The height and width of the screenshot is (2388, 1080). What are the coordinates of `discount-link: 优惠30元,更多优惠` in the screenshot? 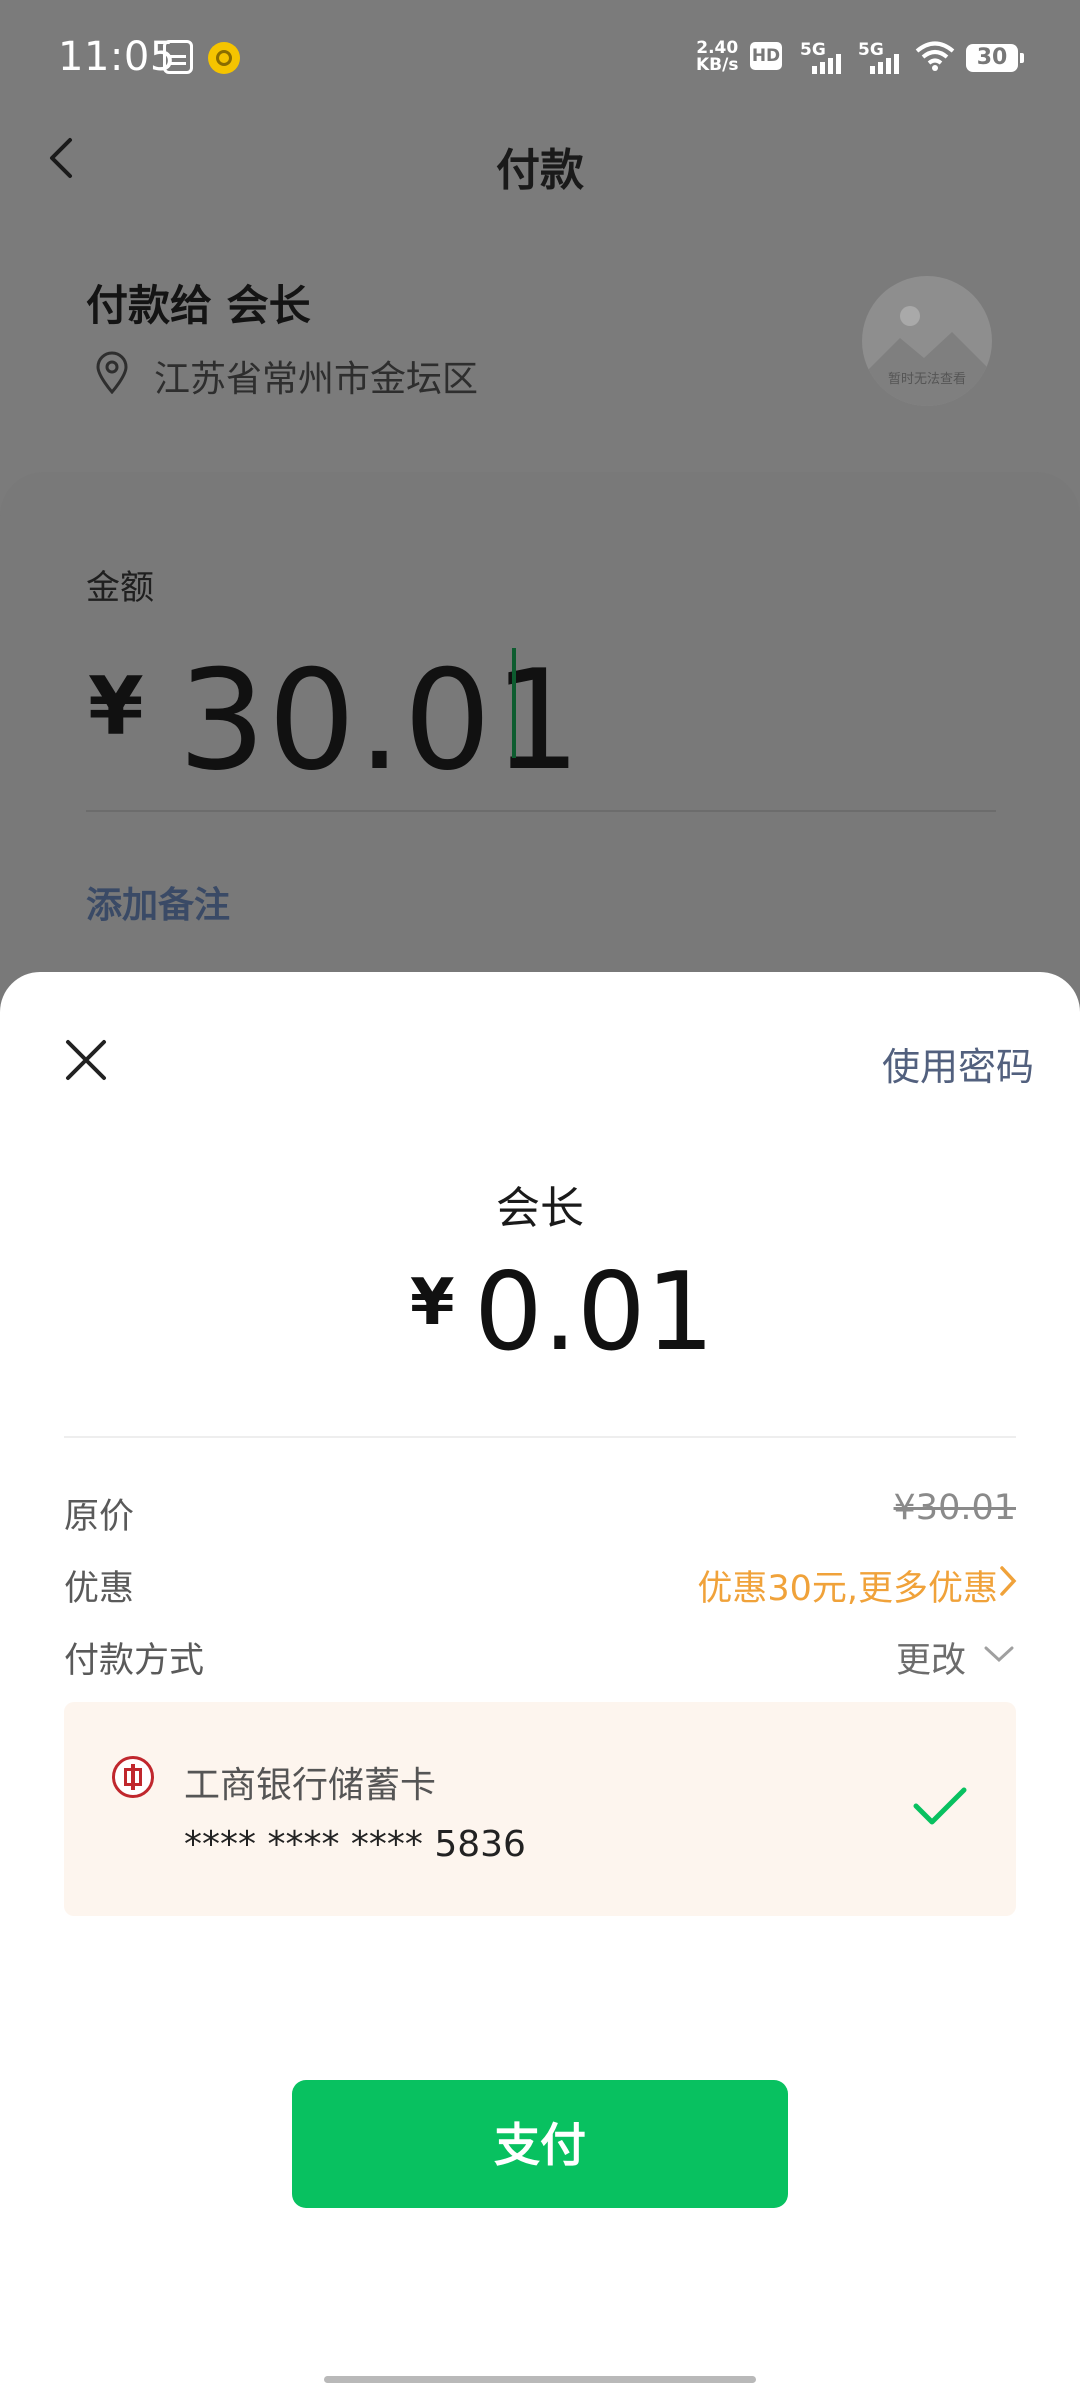 It's located at (847, 1585).